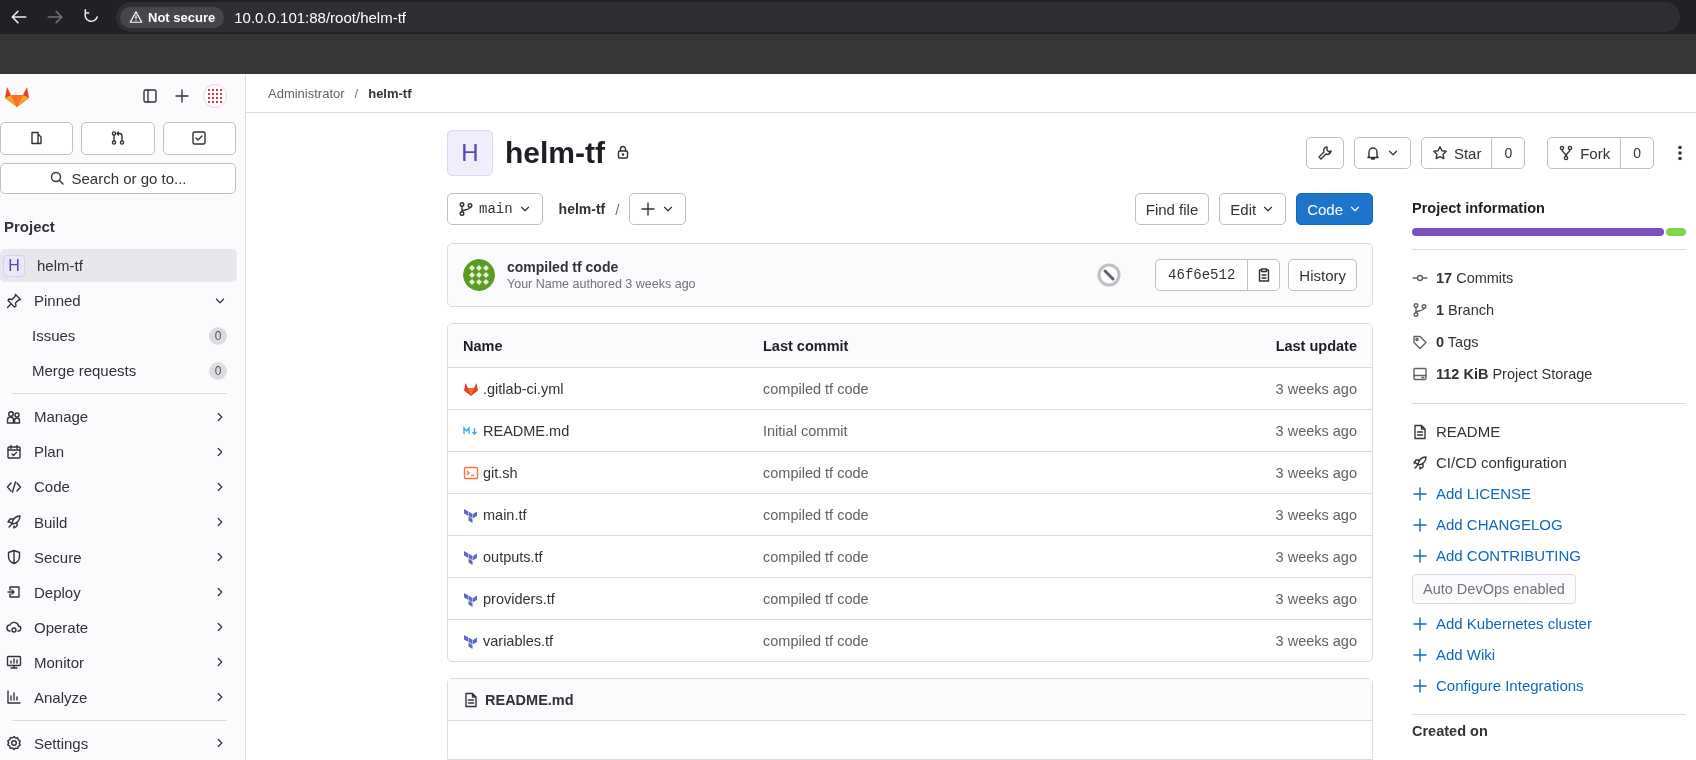 The image size is (1696, 760). I want to click on settings-button, so click(1324, 153).